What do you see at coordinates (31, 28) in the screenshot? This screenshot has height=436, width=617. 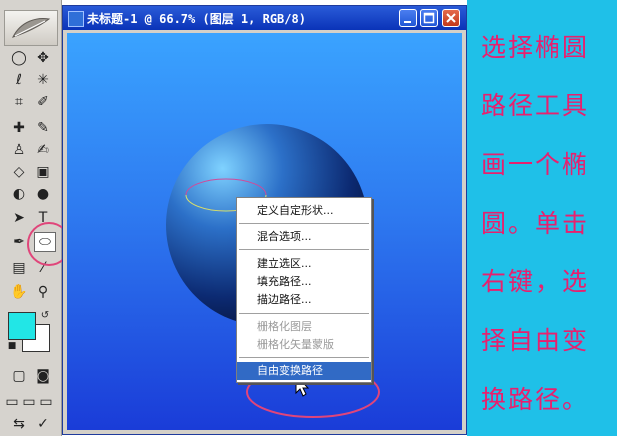 I see `photoshop-feather-logo` at bounding box center [31, 28].